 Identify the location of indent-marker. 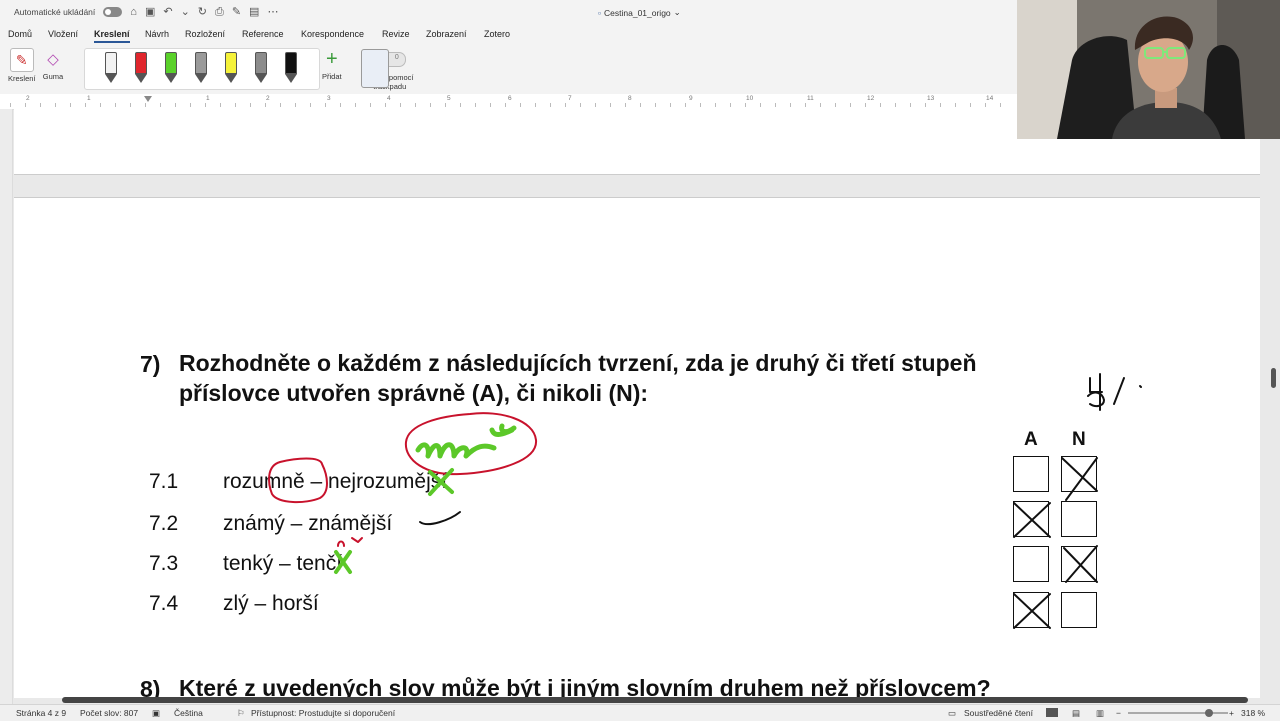
(148, 99).